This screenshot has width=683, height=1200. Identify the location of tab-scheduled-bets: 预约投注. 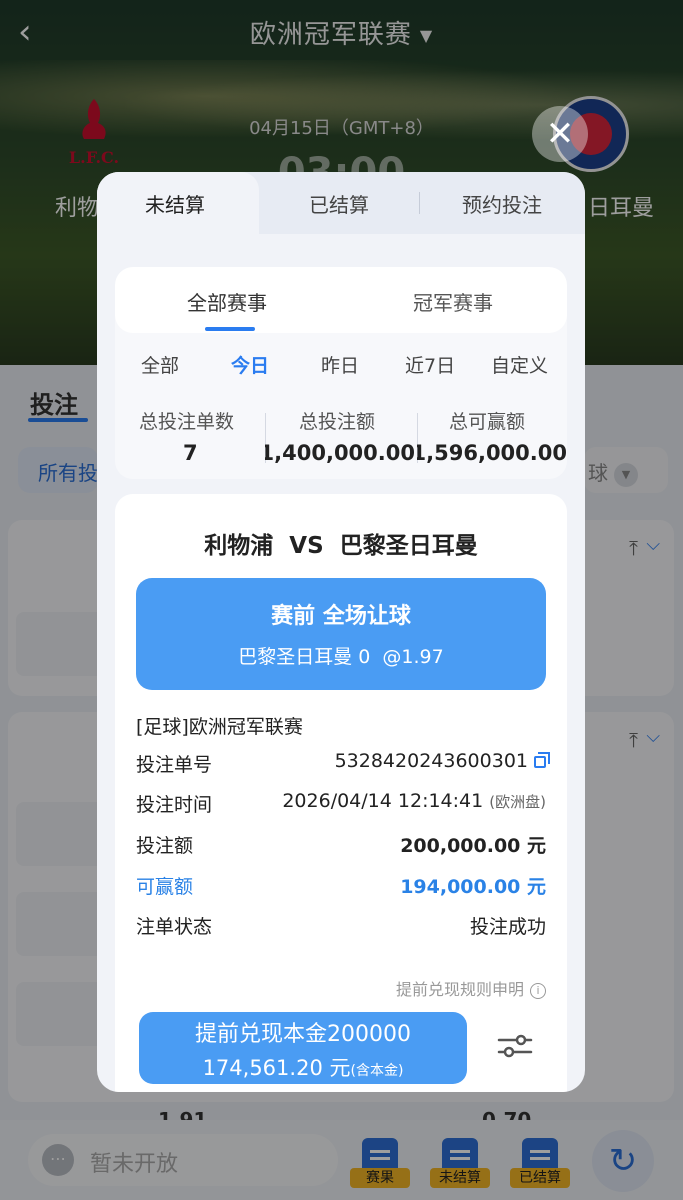
(502, 203).